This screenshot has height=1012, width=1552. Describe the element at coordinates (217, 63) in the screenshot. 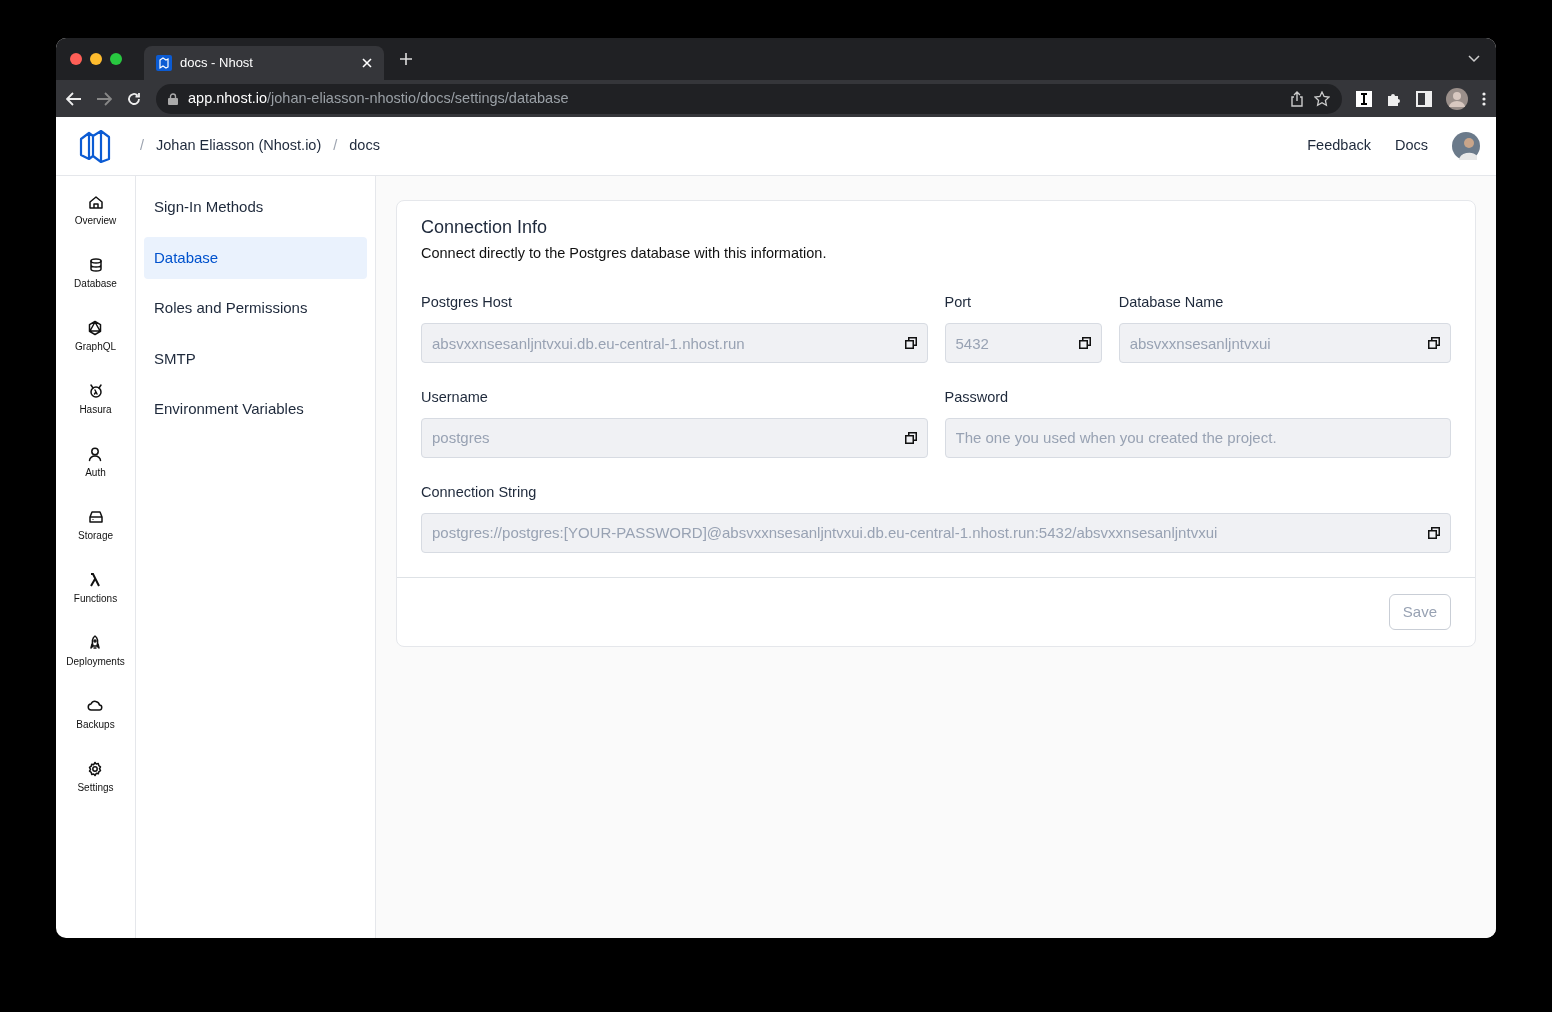

I see `tab-title: docs - Nhost` at that location.